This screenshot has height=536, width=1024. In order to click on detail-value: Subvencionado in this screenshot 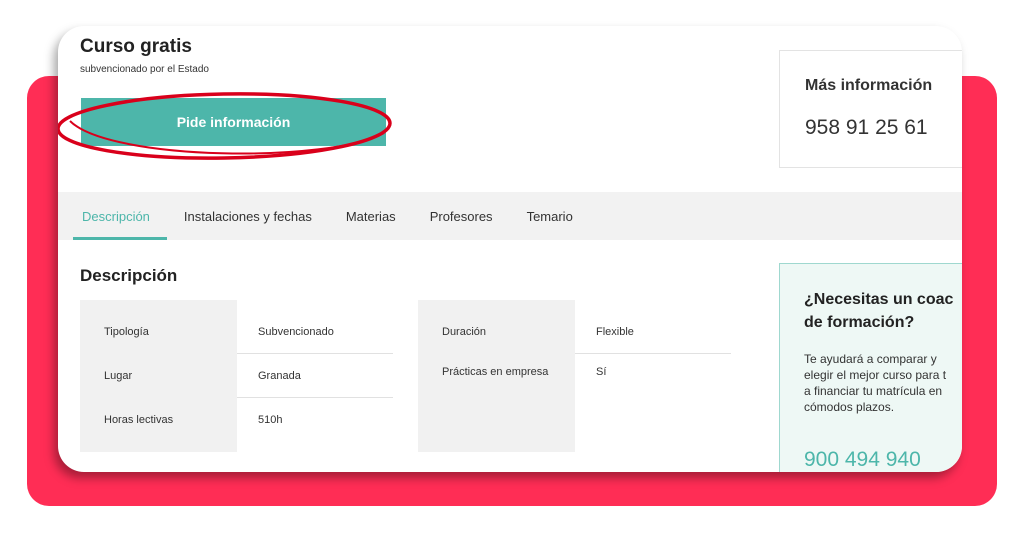, I will do `click(296, 332)`.